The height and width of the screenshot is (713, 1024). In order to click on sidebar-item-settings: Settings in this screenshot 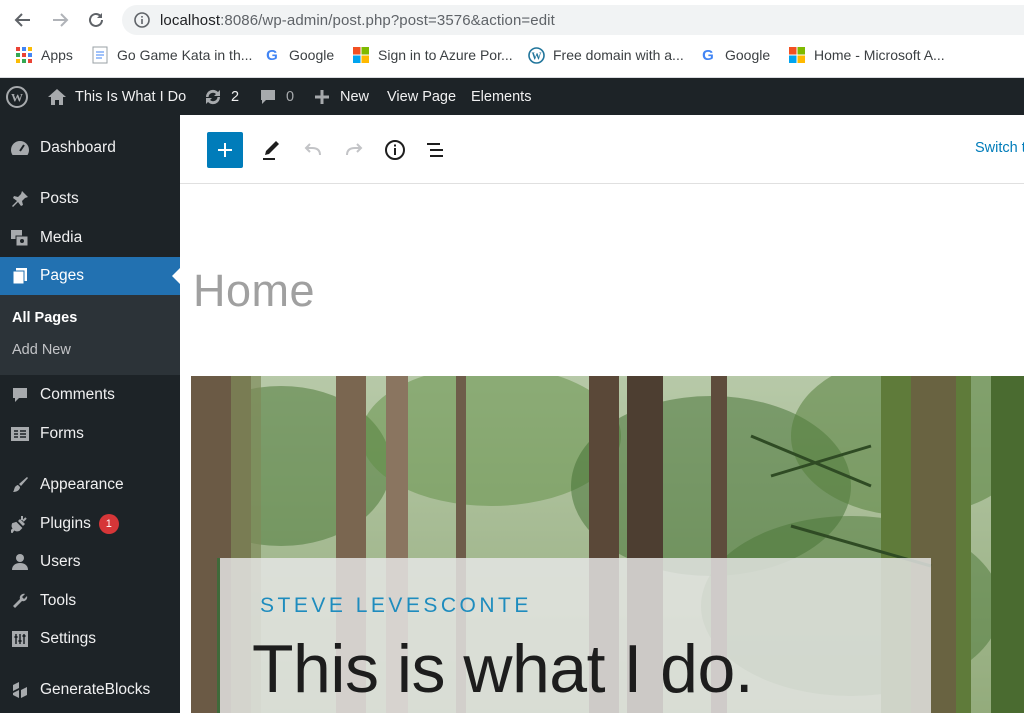, I will do `click(90, 639)`.